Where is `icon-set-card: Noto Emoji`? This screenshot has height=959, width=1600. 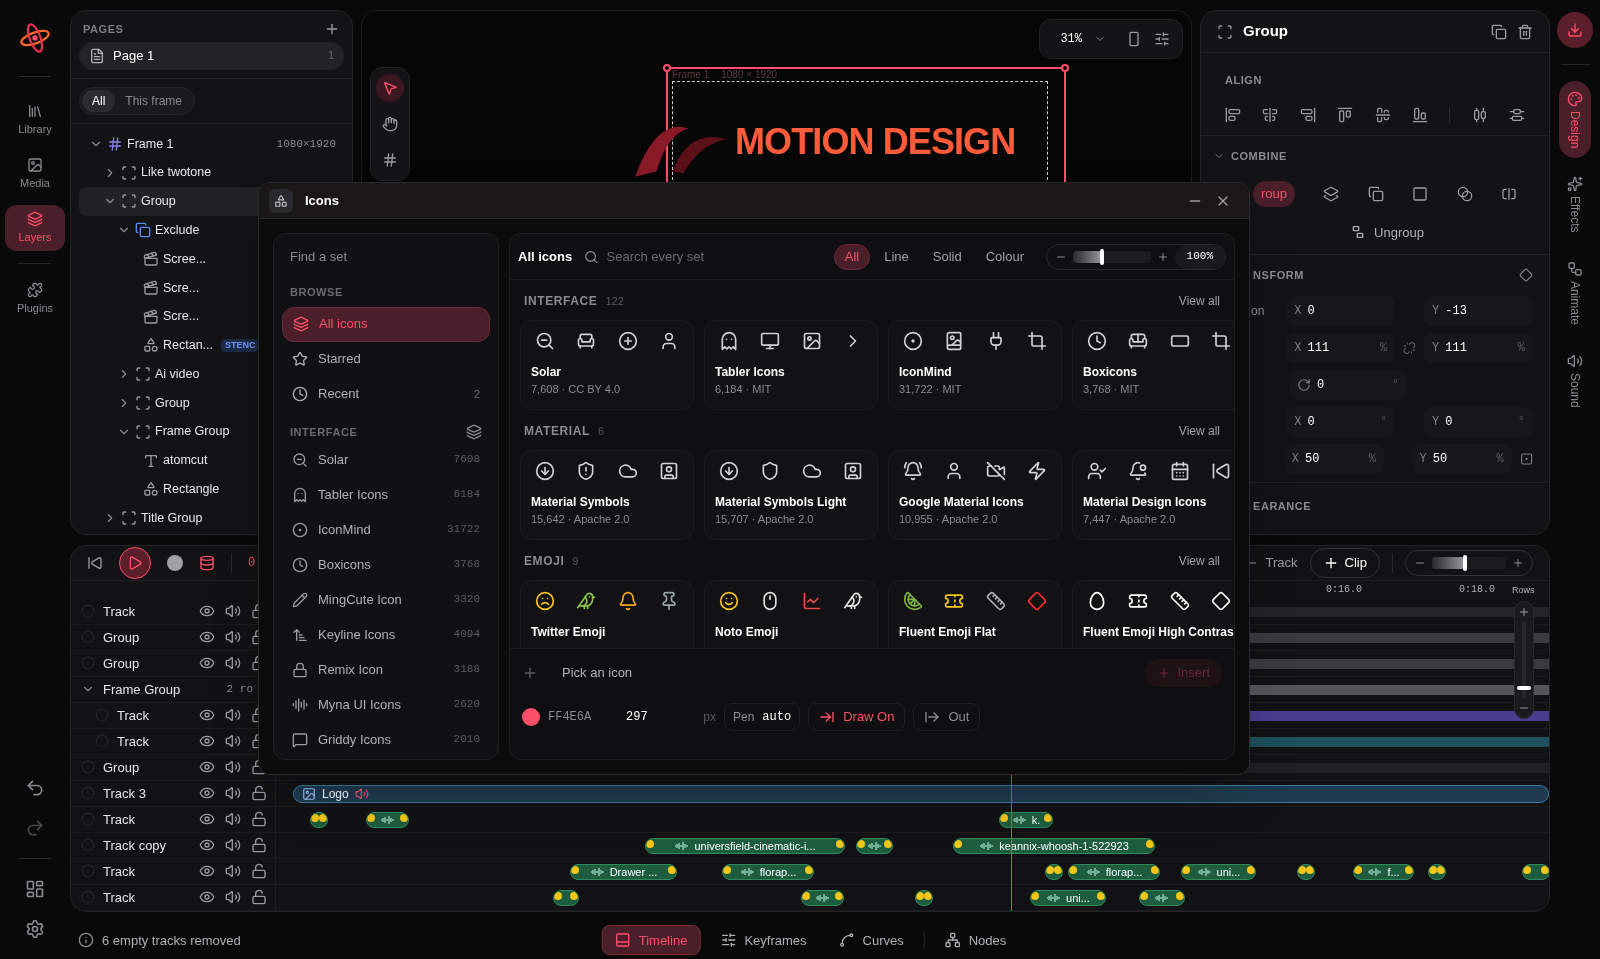 icon-set-card: Noto Emoji is located at coordinates (791, 614).